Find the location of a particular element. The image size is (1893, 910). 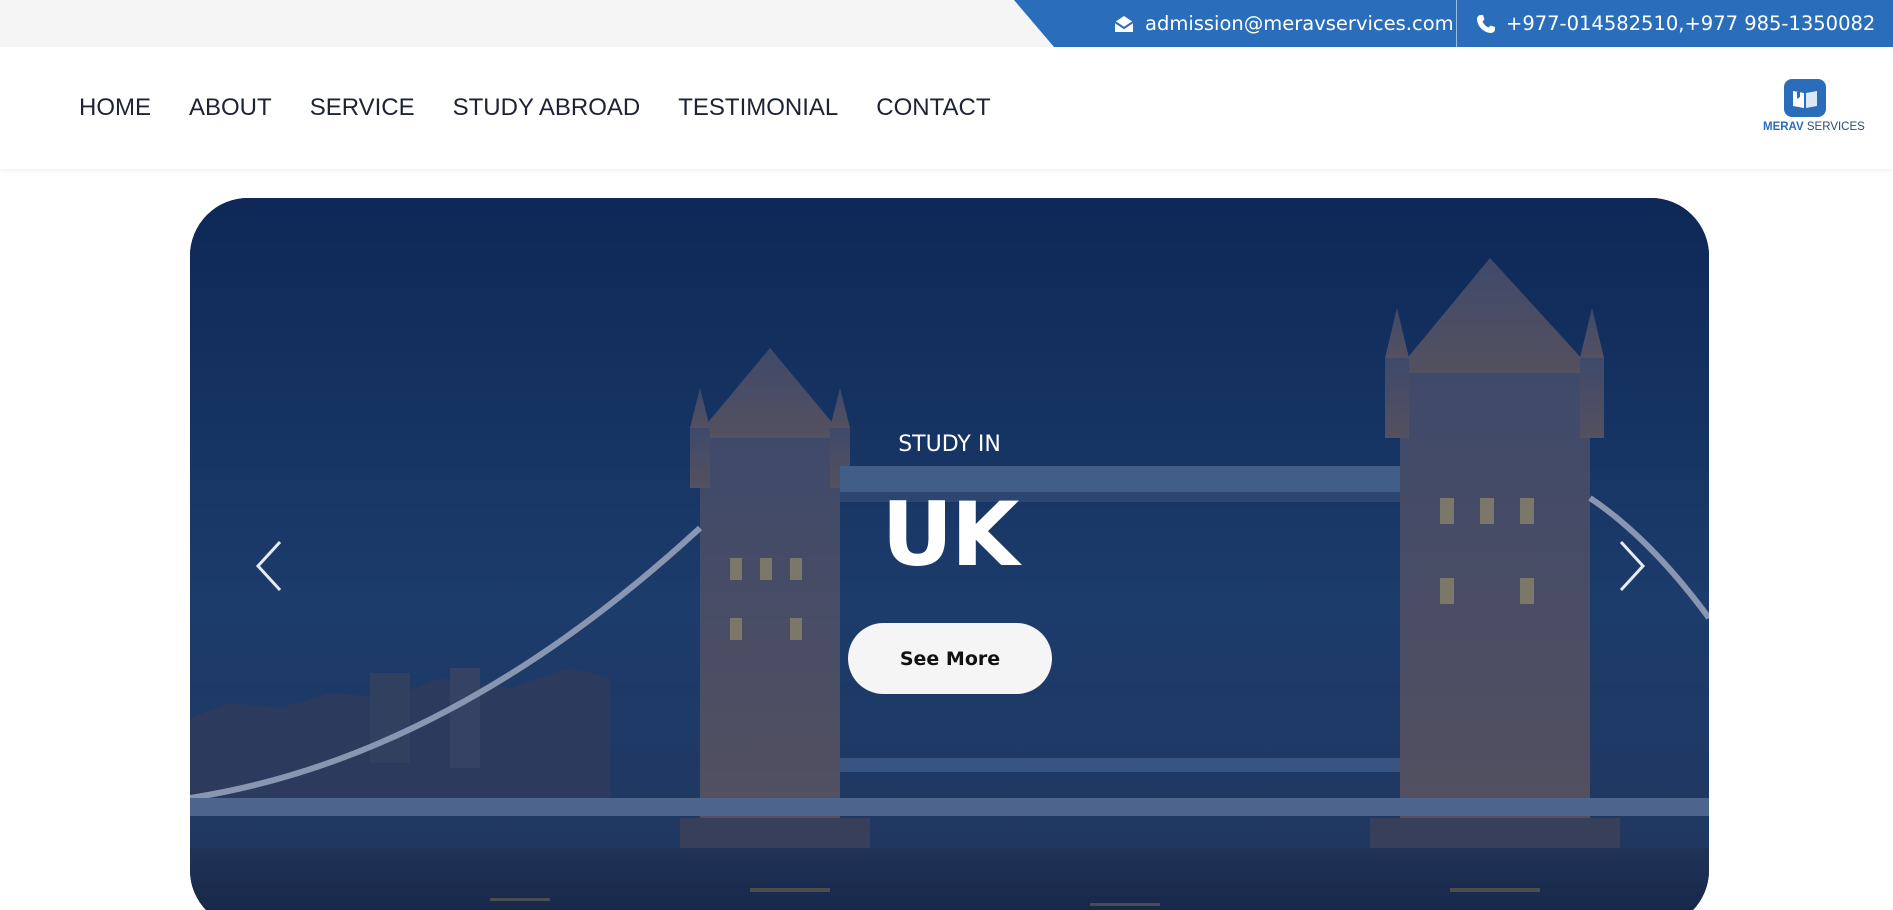

merav-logo: MERAV SERVICES is located at coordinates (1812, 109).